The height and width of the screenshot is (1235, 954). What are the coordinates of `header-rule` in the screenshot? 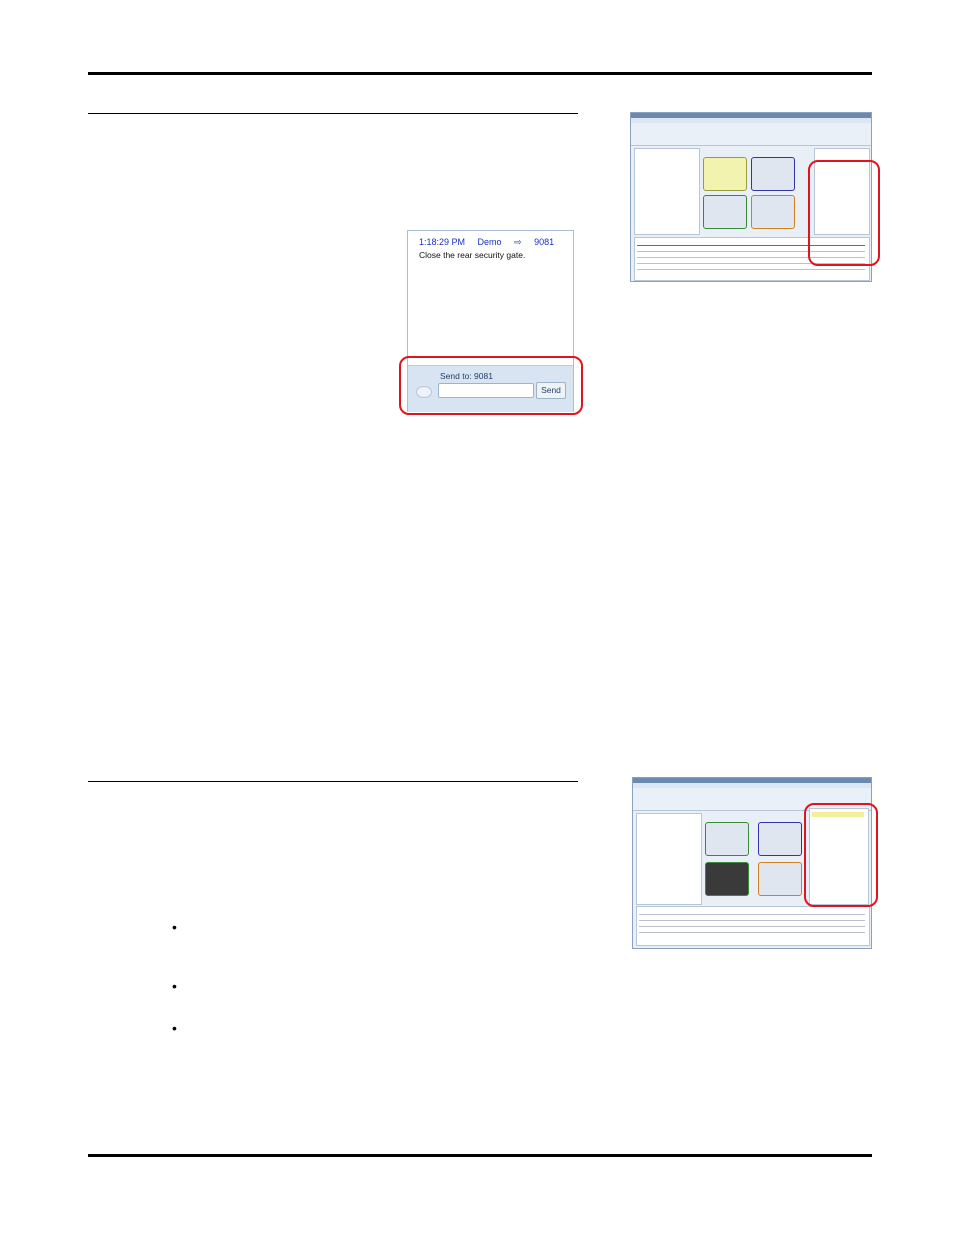 It's located at (480, 73).